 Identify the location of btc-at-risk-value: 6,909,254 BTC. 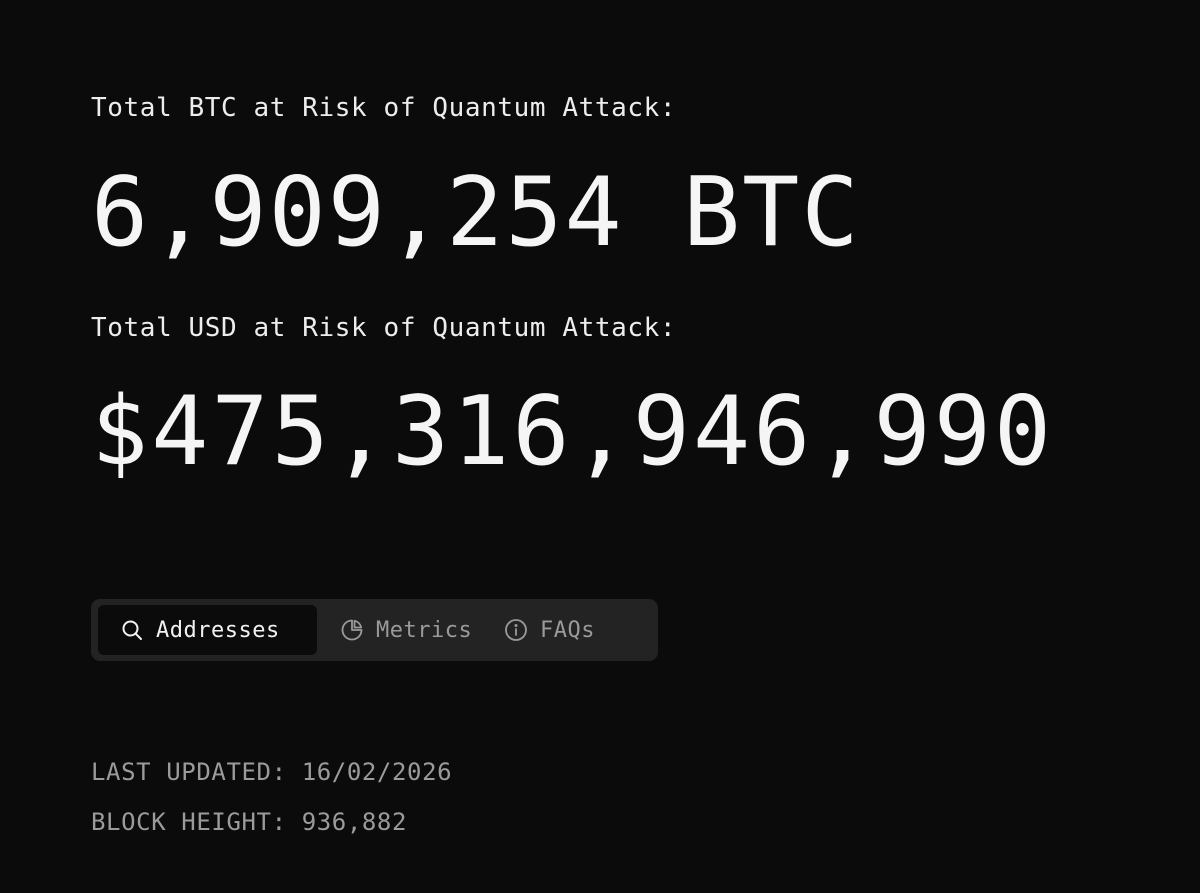
(476, 213).